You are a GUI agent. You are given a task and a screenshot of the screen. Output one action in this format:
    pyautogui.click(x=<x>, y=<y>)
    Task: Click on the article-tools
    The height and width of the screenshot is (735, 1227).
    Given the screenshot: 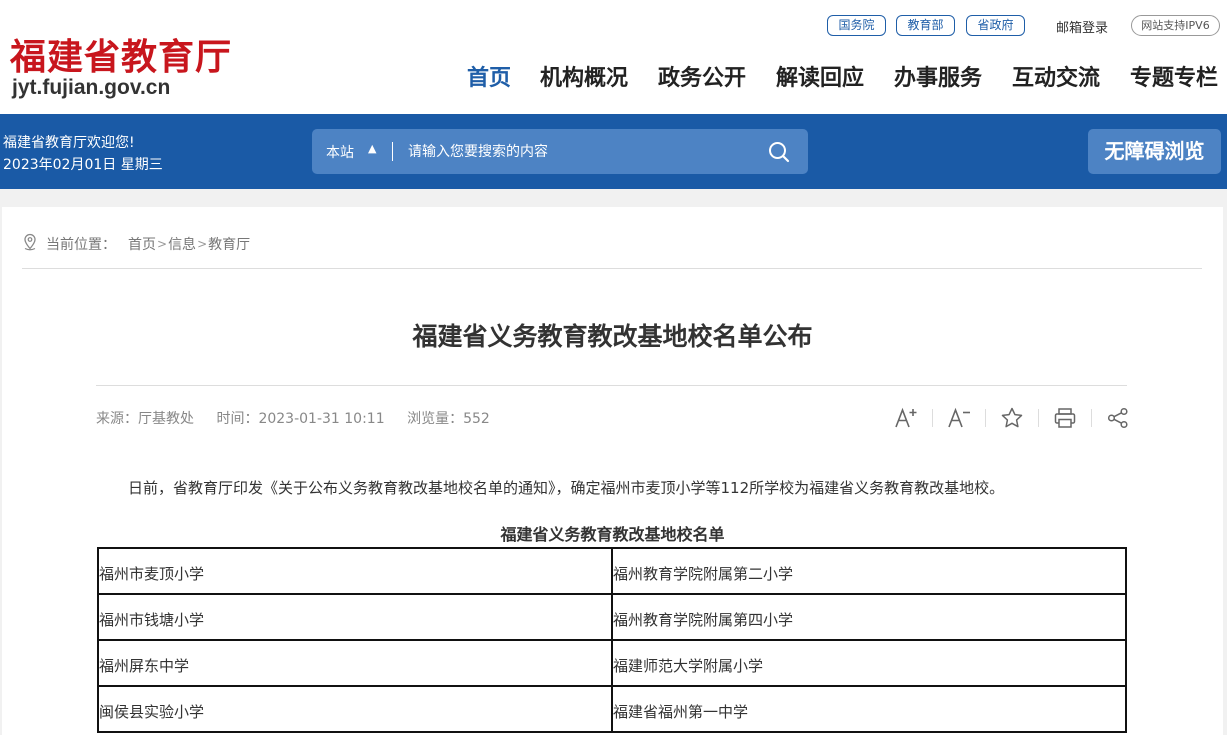 What is the action you would take?
    pyautogui.click(x=1012, y=418)
    